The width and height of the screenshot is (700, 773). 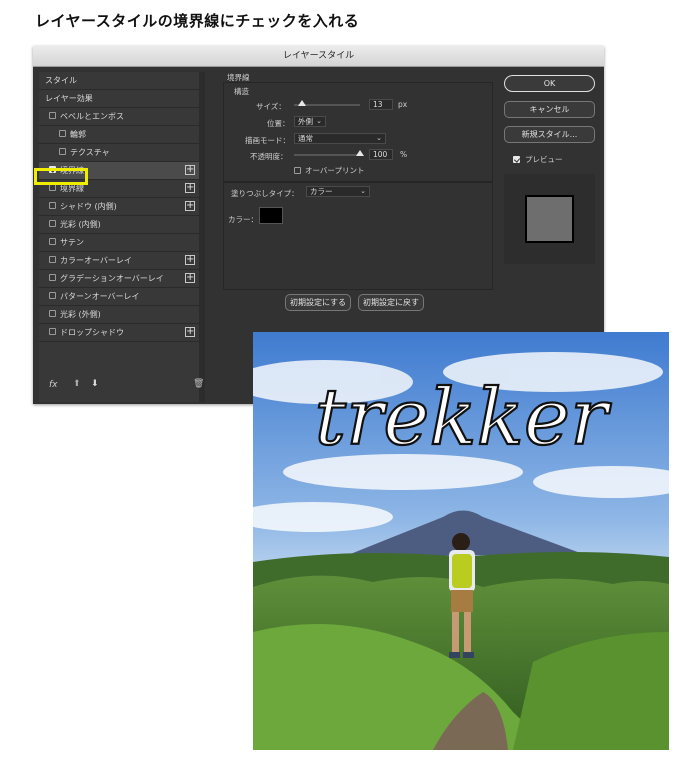 I want to click on dialog-title: レイヤースタイル, so click(x=318, y=56).